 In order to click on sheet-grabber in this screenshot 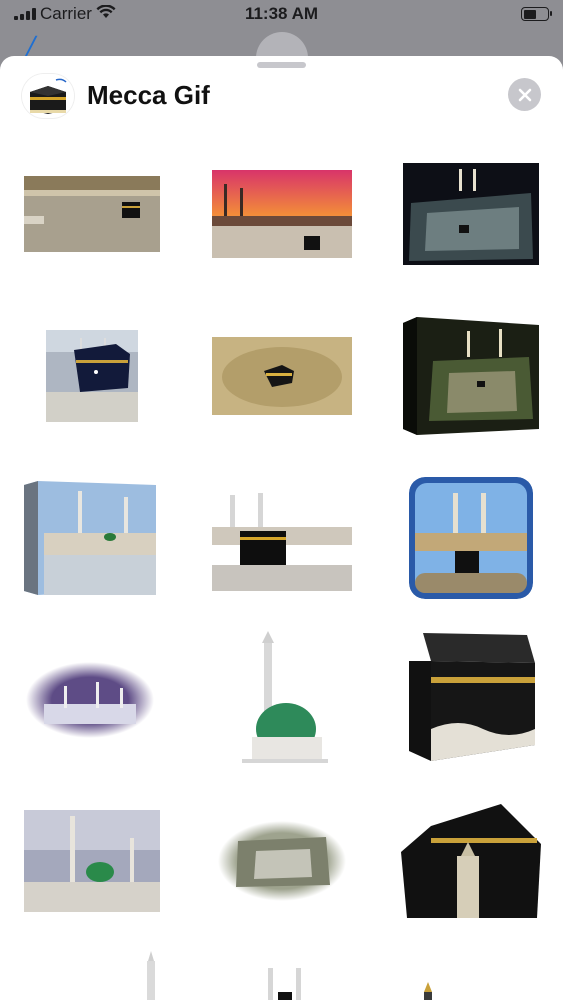, I will do `click(281, 65)`.